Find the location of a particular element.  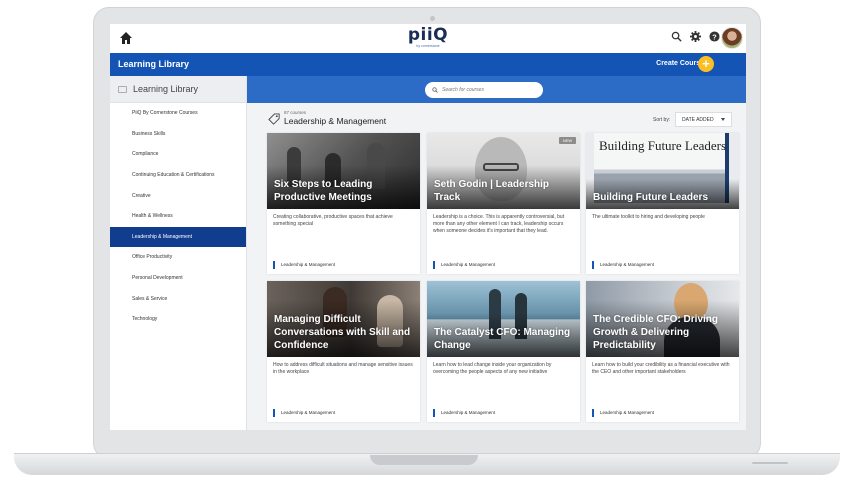

search-box is located at coordinates (484, 90).